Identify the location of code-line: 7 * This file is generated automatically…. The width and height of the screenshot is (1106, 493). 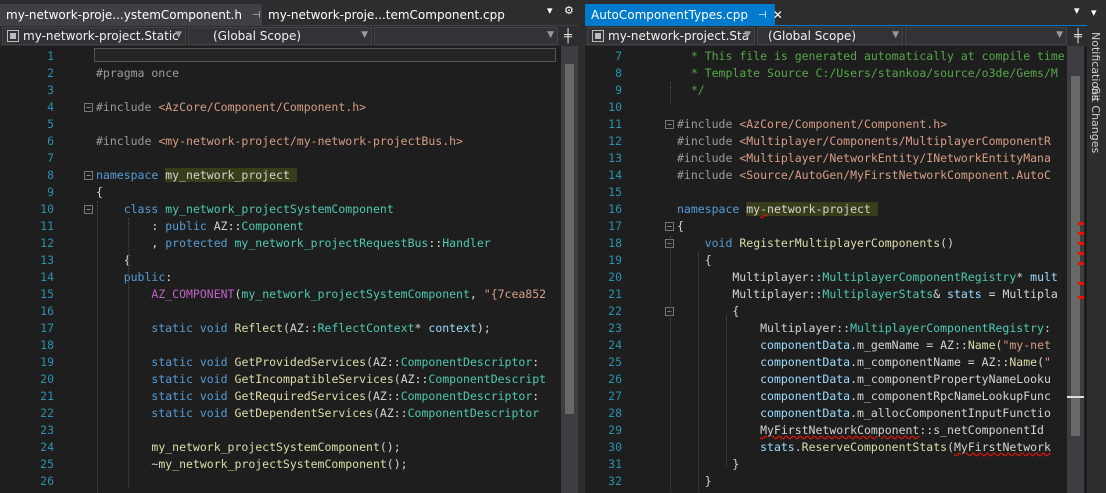
(836, 56).